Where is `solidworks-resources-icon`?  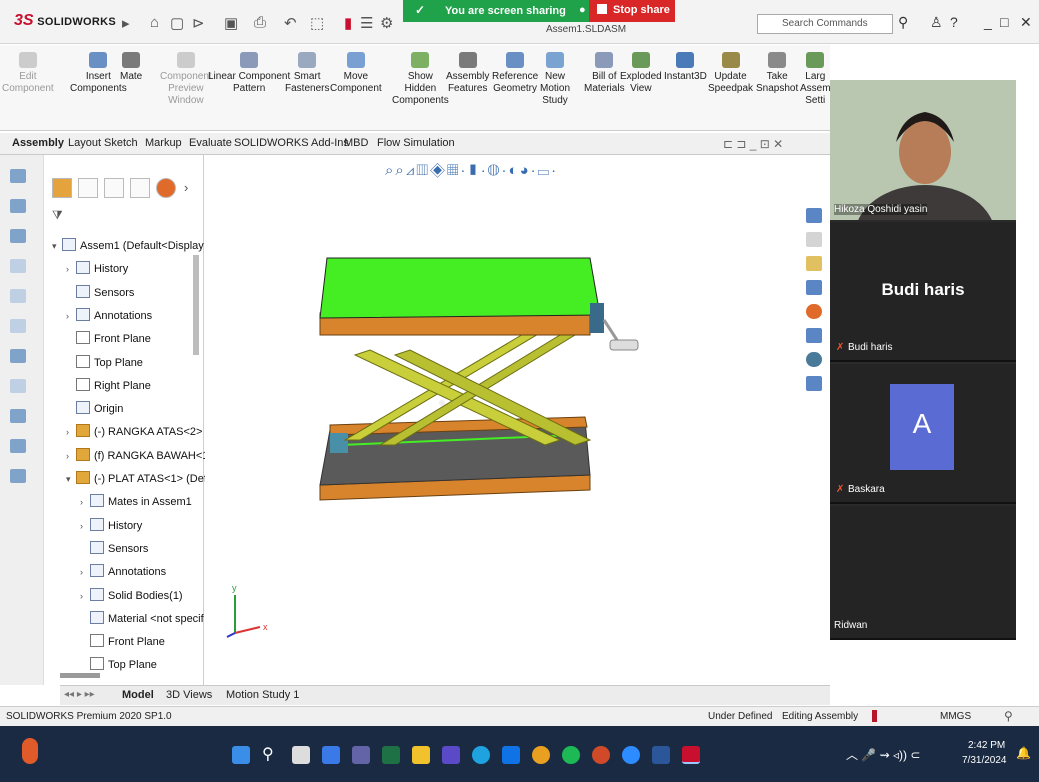
solidworks-resources-icon is located at coordinates (814, 215).